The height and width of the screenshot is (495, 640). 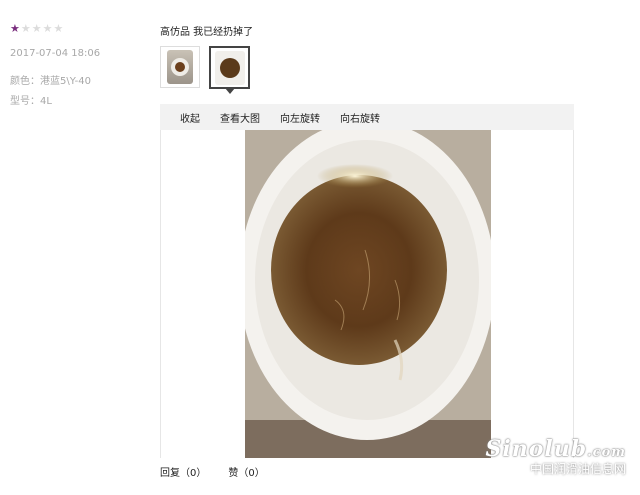 I want to click on watermark: Sinolub.com 中国润滑油信息网, so click(x=555, y=456).